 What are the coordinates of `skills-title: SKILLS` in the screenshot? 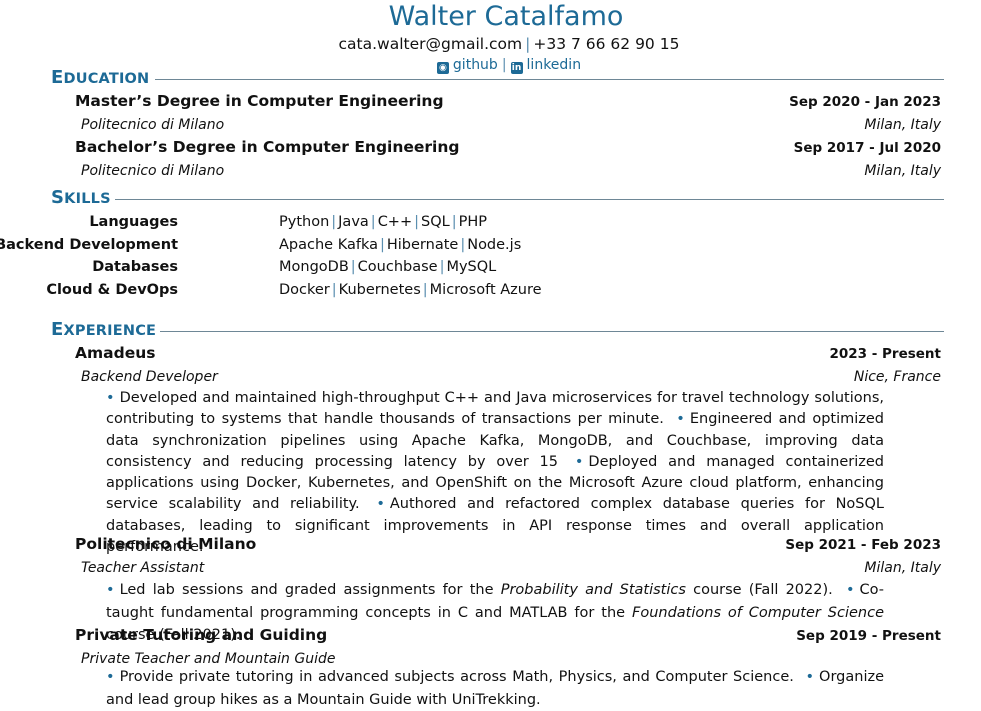 It's located at (83, 198).